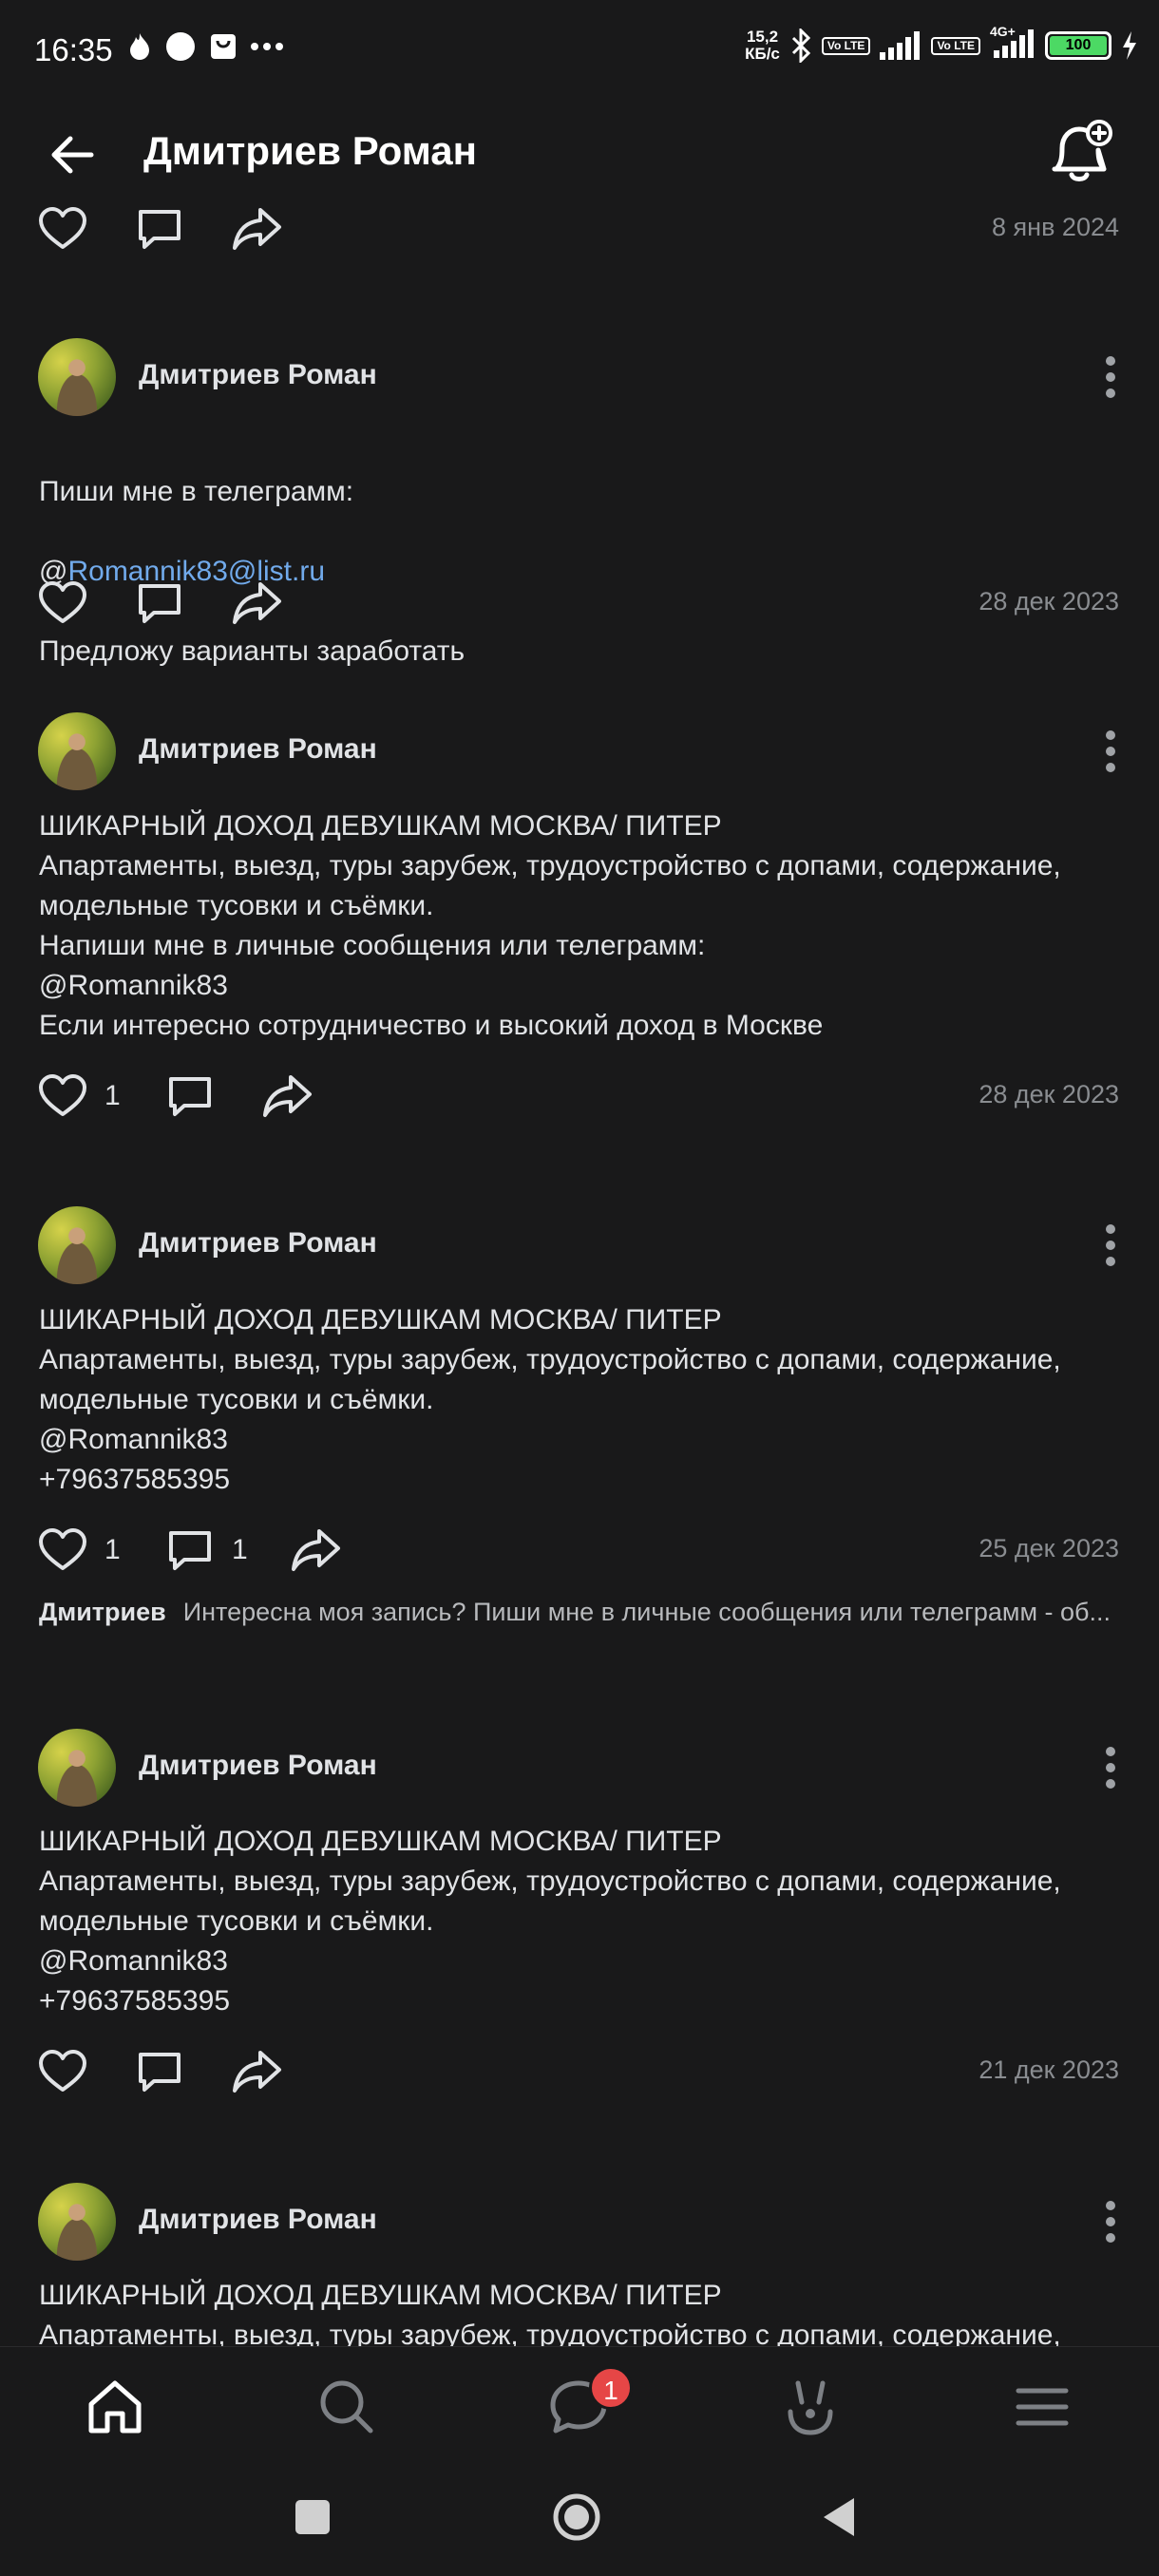 This screenshot has width=1159, height=2576. I want to click on comment-button: 1, so click(205, 1550).